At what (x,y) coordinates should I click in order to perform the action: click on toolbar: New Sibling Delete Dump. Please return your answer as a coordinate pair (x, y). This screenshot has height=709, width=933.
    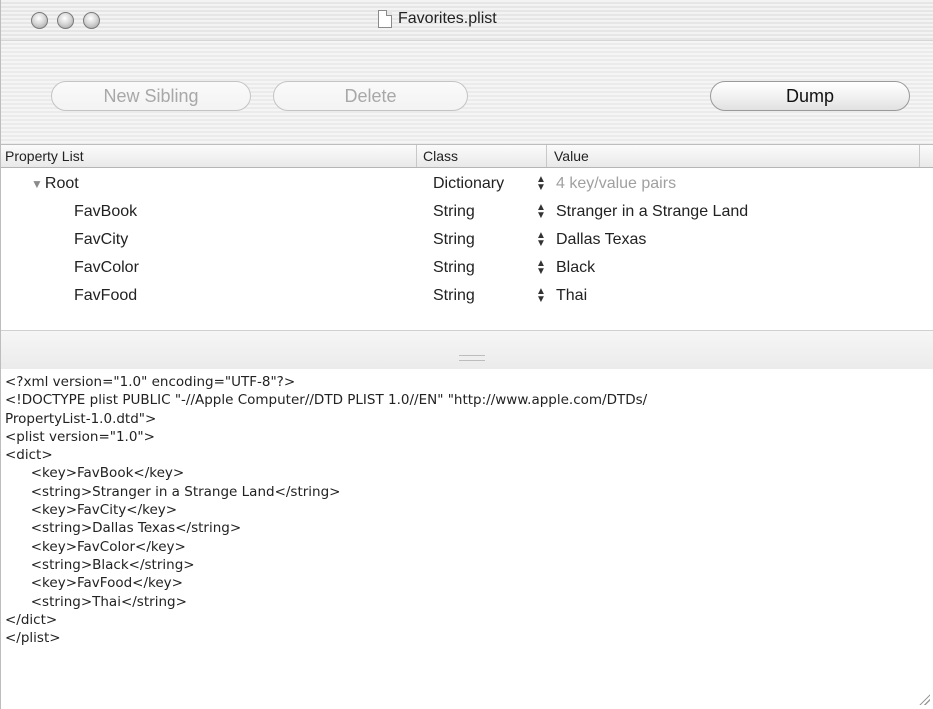
    Looking at the image, I should click on (467, 93).